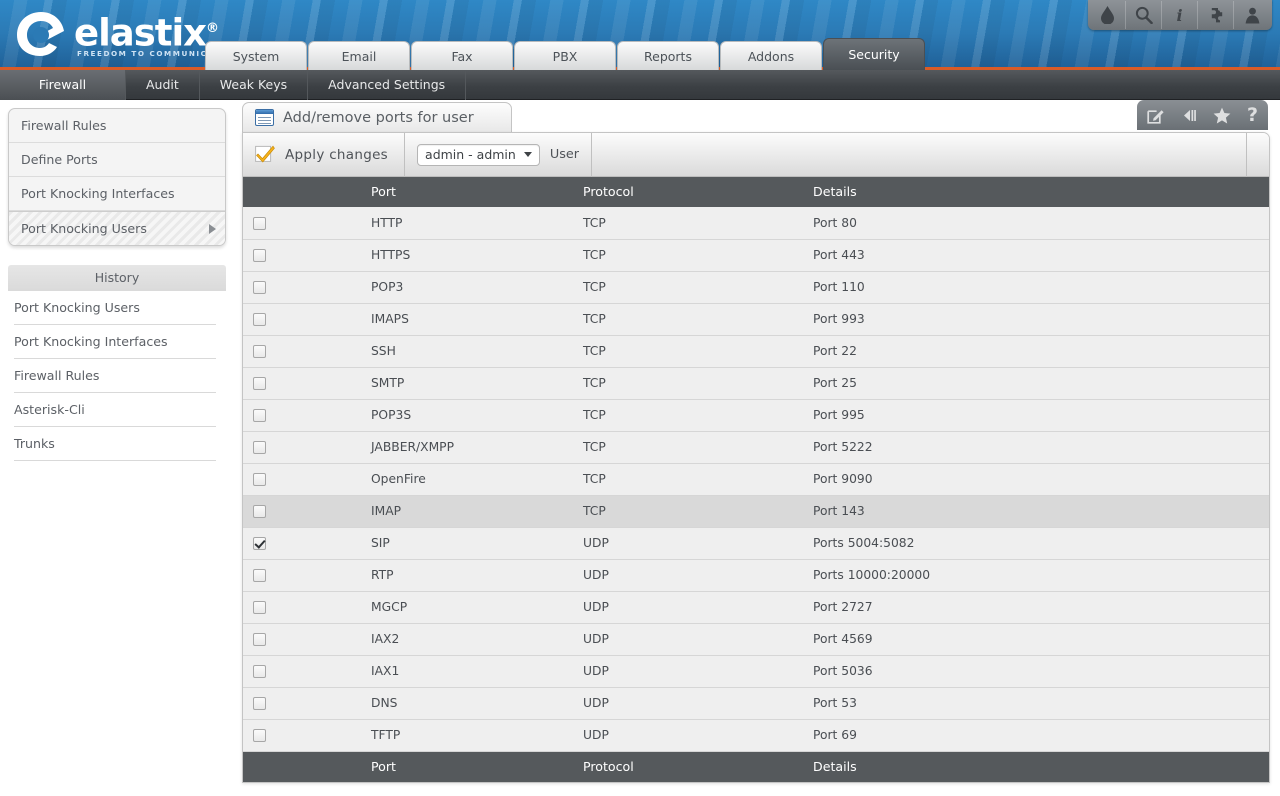  What do you see at coordinates (756, 287) in the screenshot?
I see `table-row: POP3 TCP Port 110` at bounding box center [756, 287].